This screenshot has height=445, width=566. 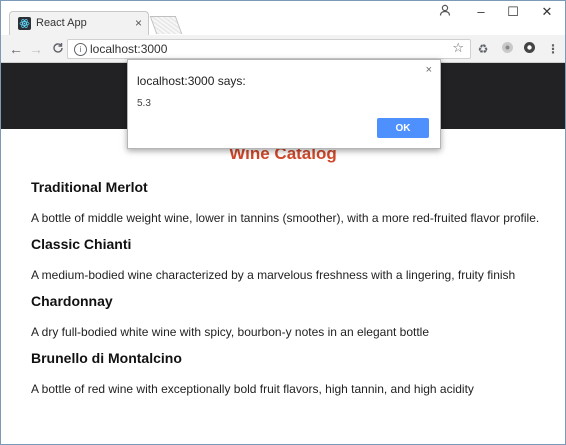 What do you see at coordinates (483, 49) in the screenshot?
I see `recycle-icon: ♻` at bounding box center [483, 49].